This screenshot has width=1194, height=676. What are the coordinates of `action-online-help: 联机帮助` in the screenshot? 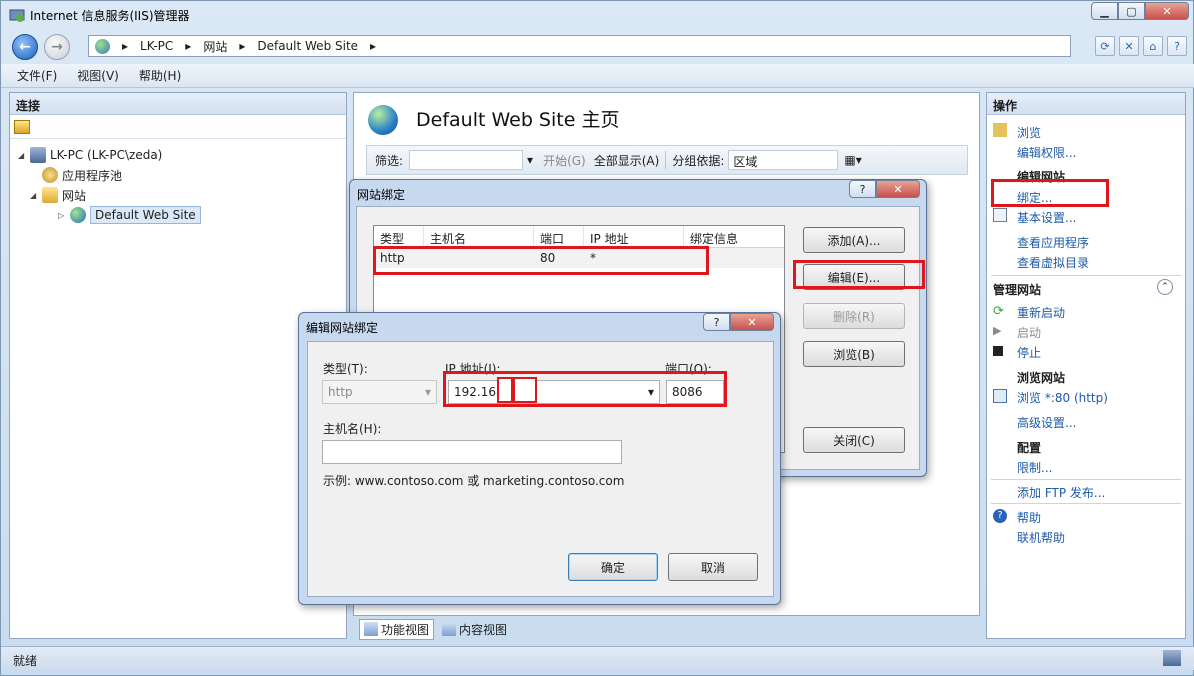 It's located at (1041, 537).